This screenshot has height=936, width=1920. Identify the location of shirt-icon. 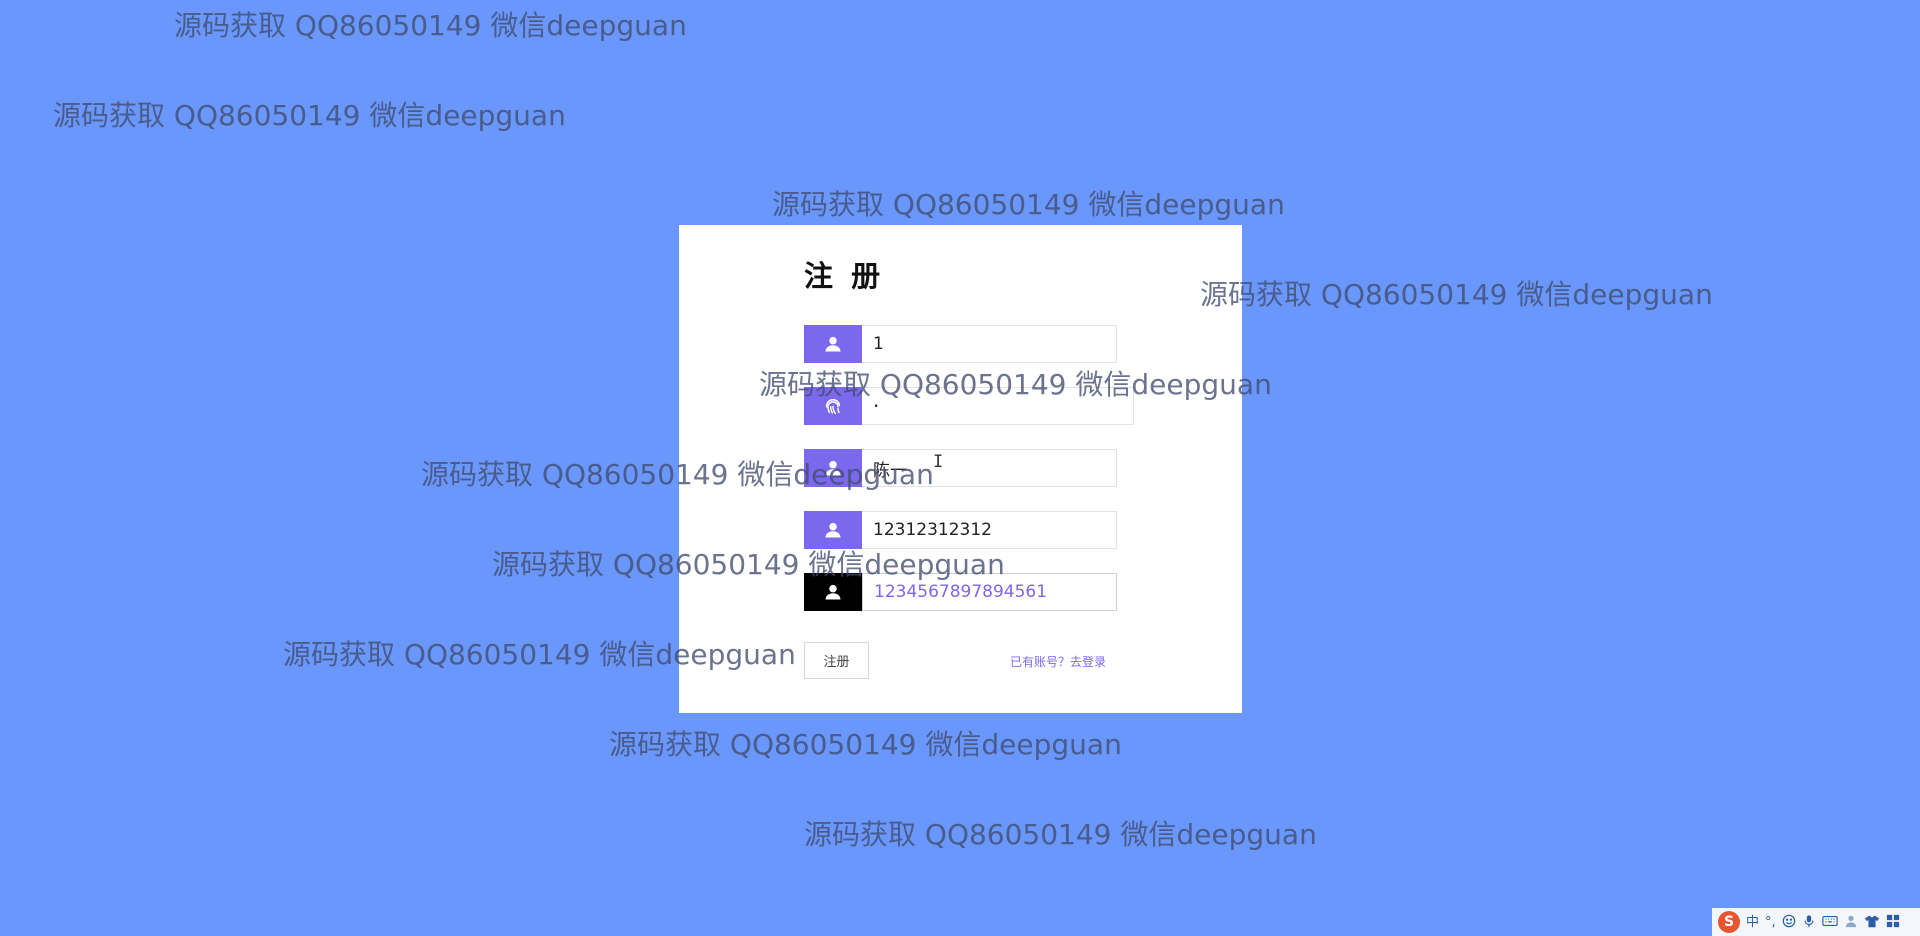
(1872, 922).